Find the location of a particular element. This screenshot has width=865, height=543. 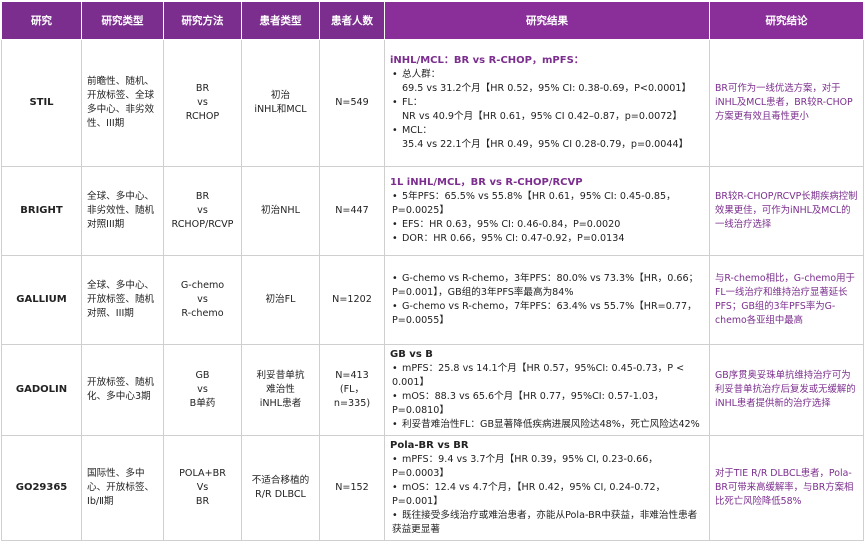

patient-type: 不适合移植的 R/R DLBCL is located at coordinates (280, 488).